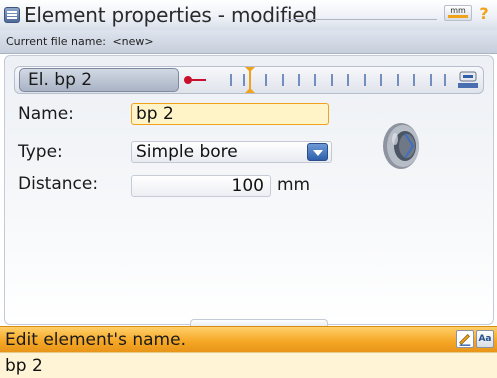  I want to click on text-entry-value: bp 2, so click(24, 366).